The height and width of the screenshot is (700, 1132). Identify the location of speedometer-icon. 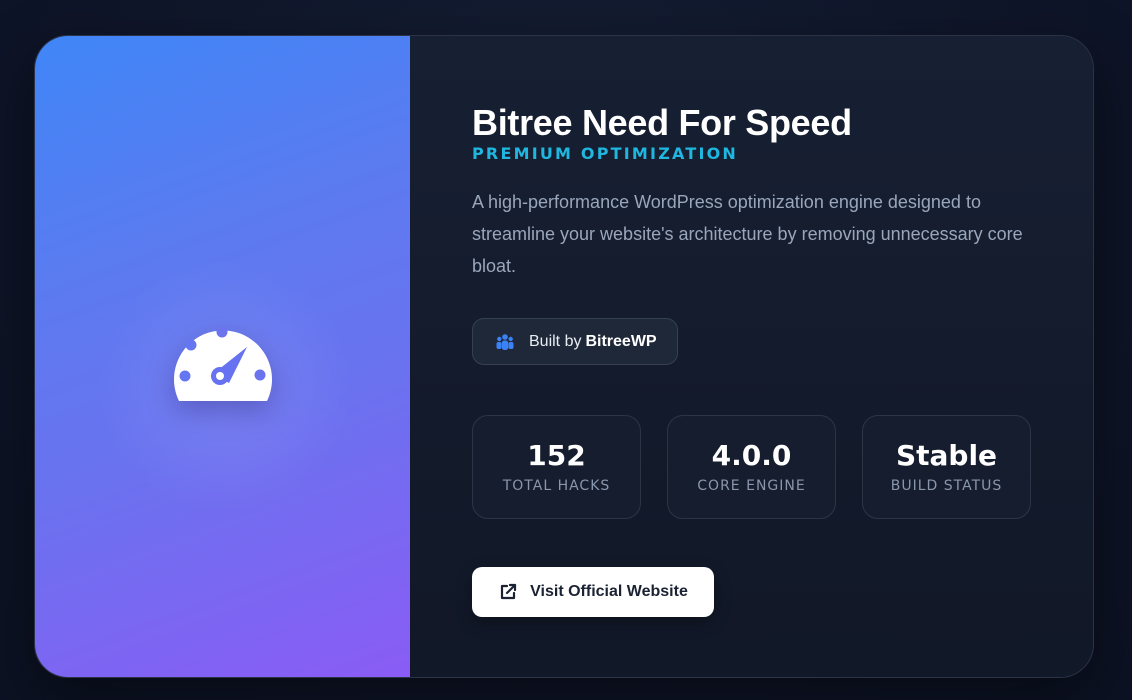
(223, 363).